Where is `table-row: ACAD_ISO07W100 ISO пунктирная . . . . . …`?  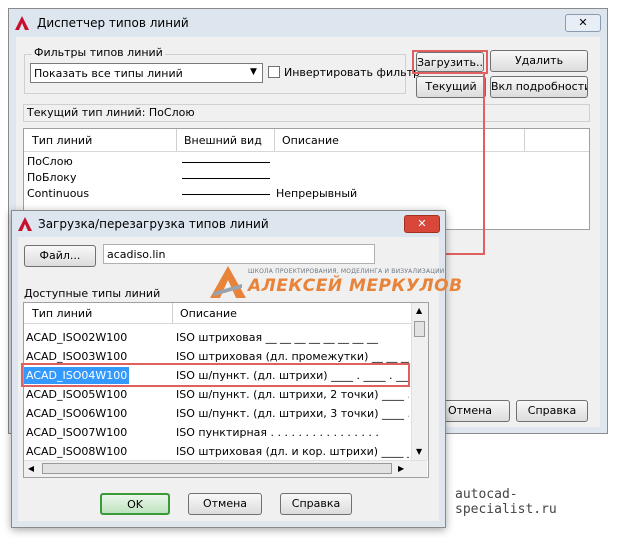
table-row: ACAD_ISO07W100 ISO пунктирная . . . . . … is located at coordinates (217, 433).